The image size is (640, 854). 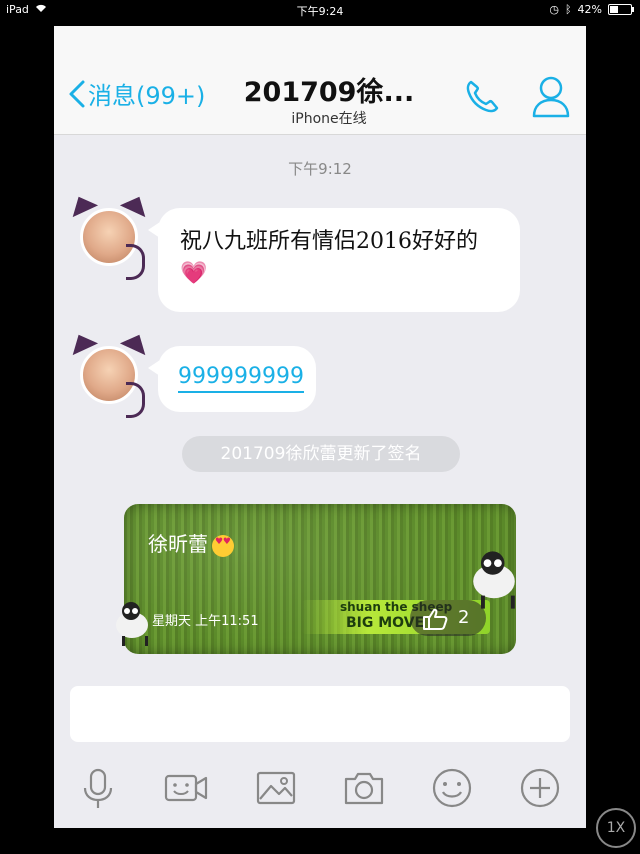 I want to click on emoji-icon, so click(x=452, y=788).